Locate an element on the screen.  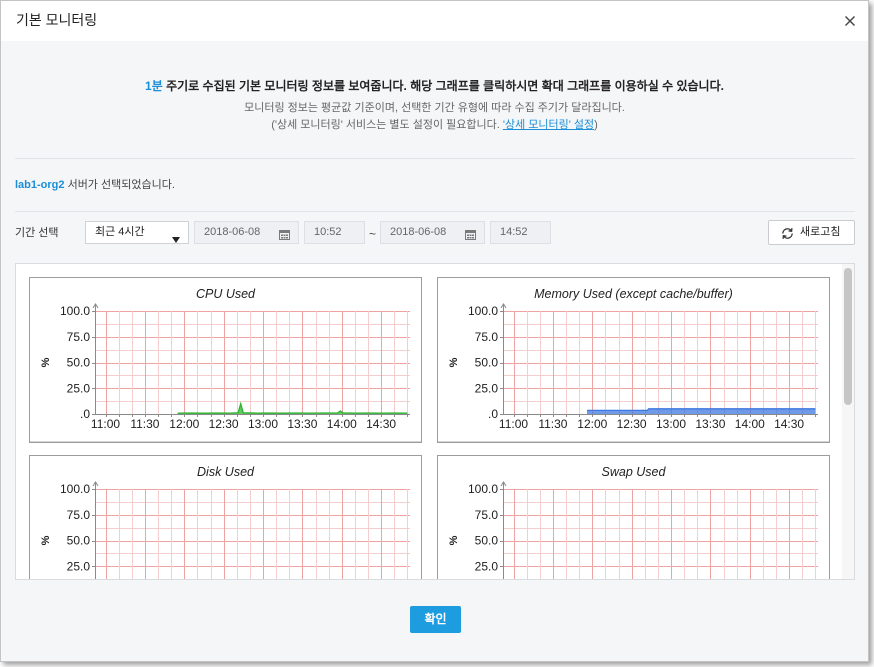
end-date-field: 2018-06-08 is located at coordinates (432, 232).